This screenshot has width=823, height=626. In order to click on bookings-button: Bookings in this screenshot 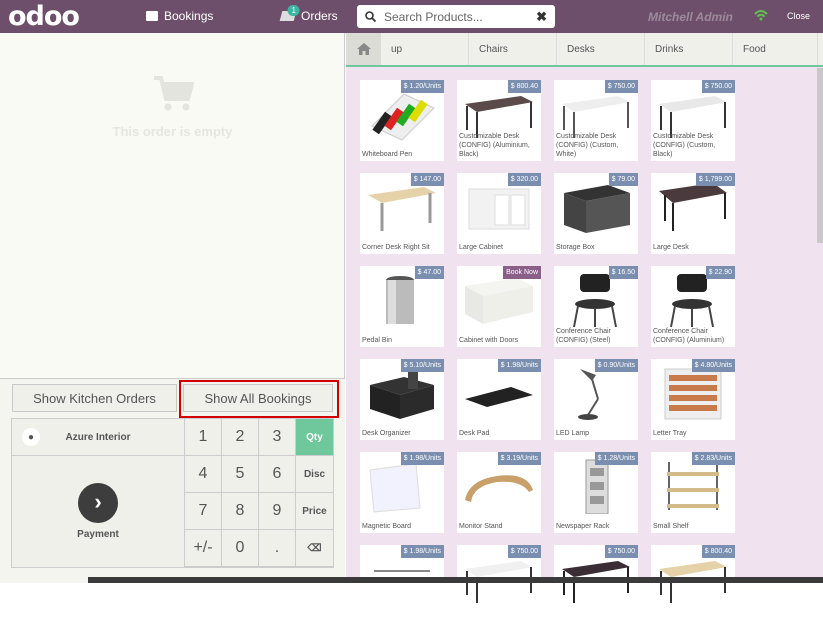, I will do `click(179, 16)`.